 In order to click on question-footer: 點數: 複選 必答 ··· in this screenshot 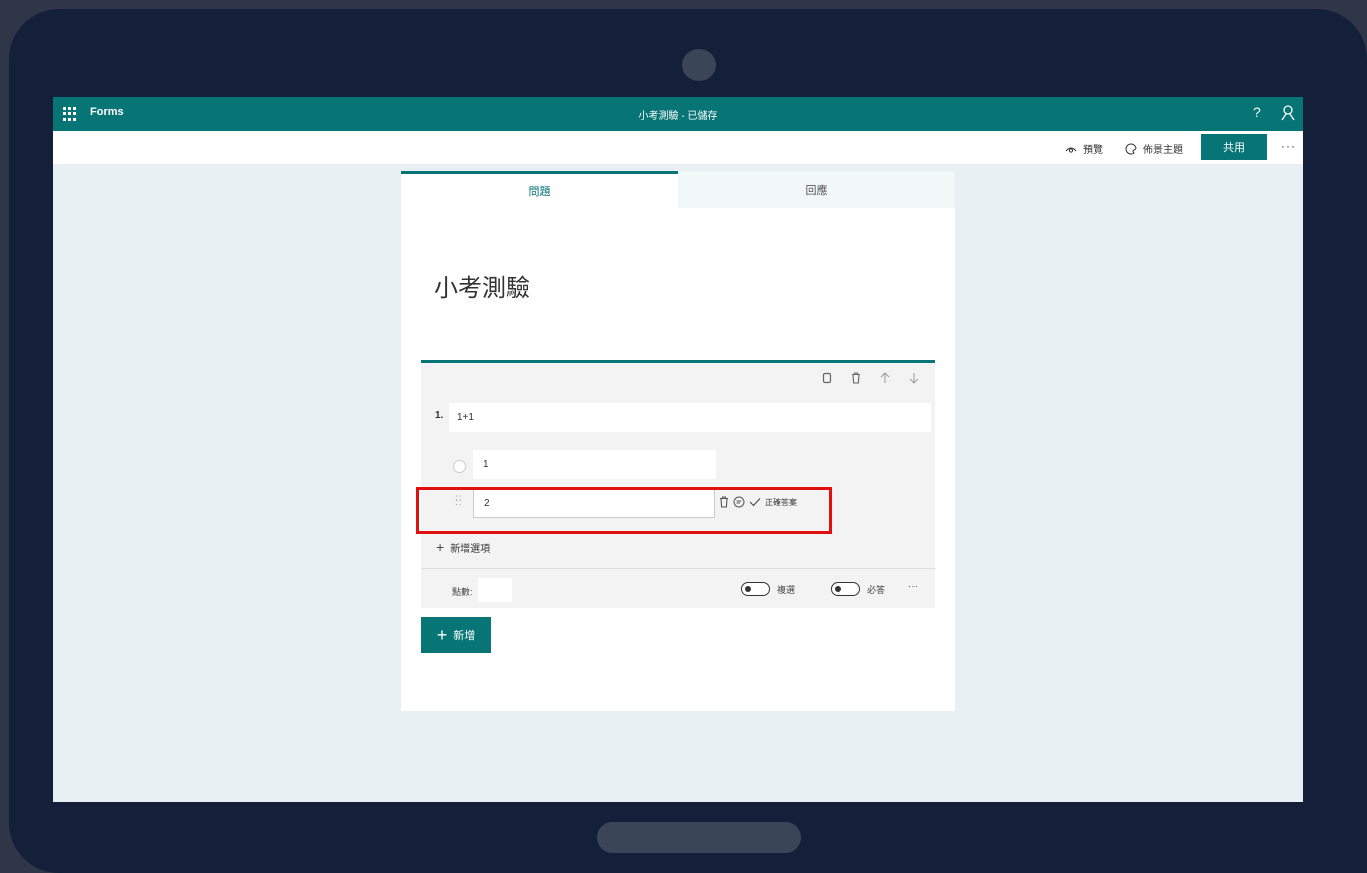, I will do `click(678, 588)`.